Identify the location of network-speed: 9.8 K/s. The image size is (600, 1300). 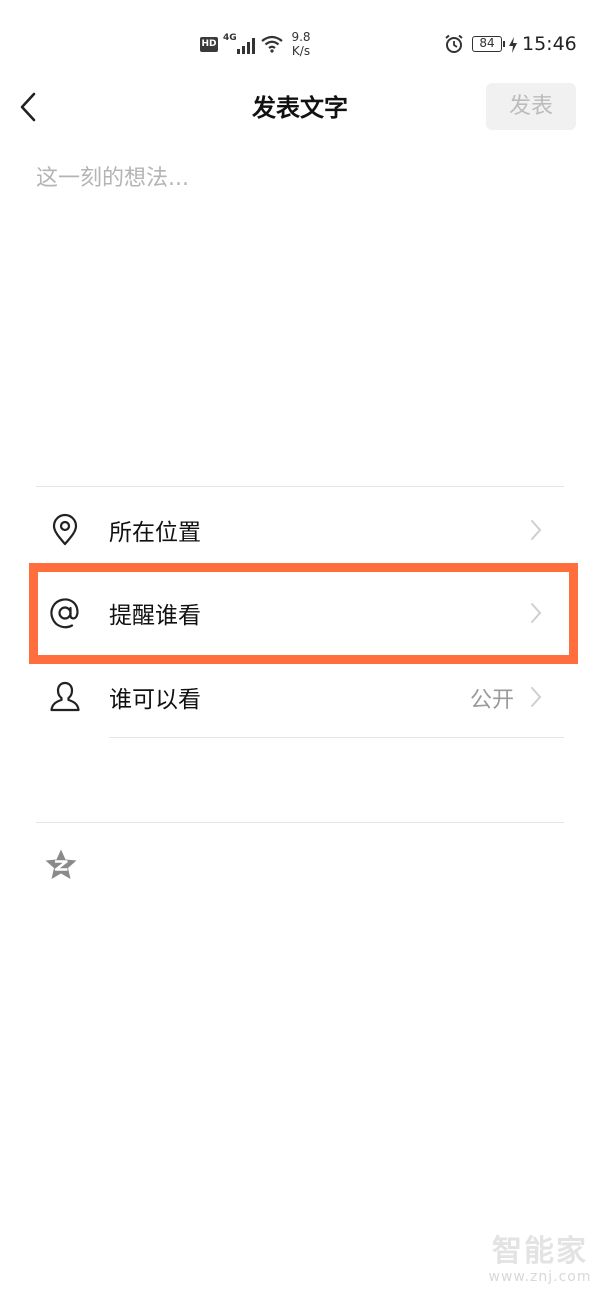
(301, 44).